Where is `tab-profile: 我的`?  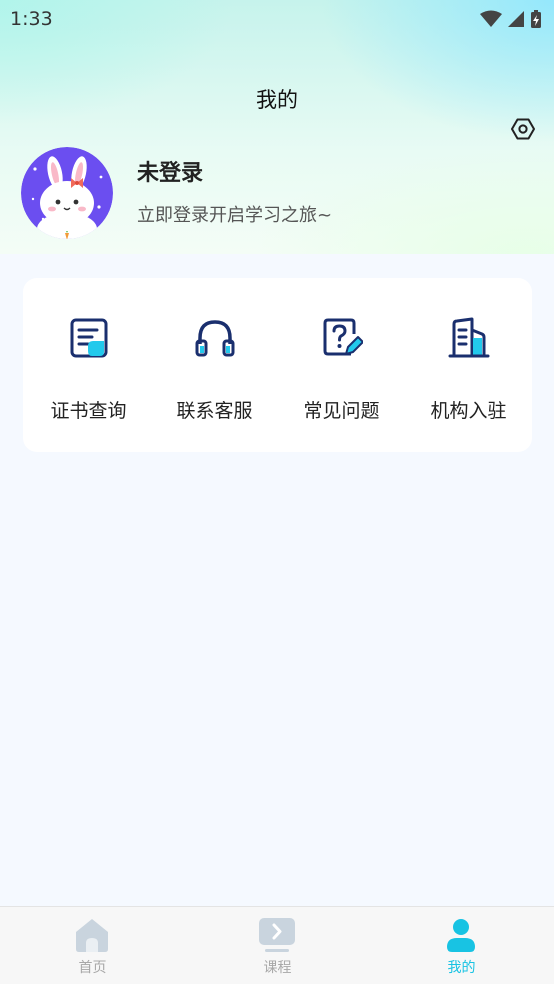
tab-profile: 我的 is located at coordinates (461, 945).